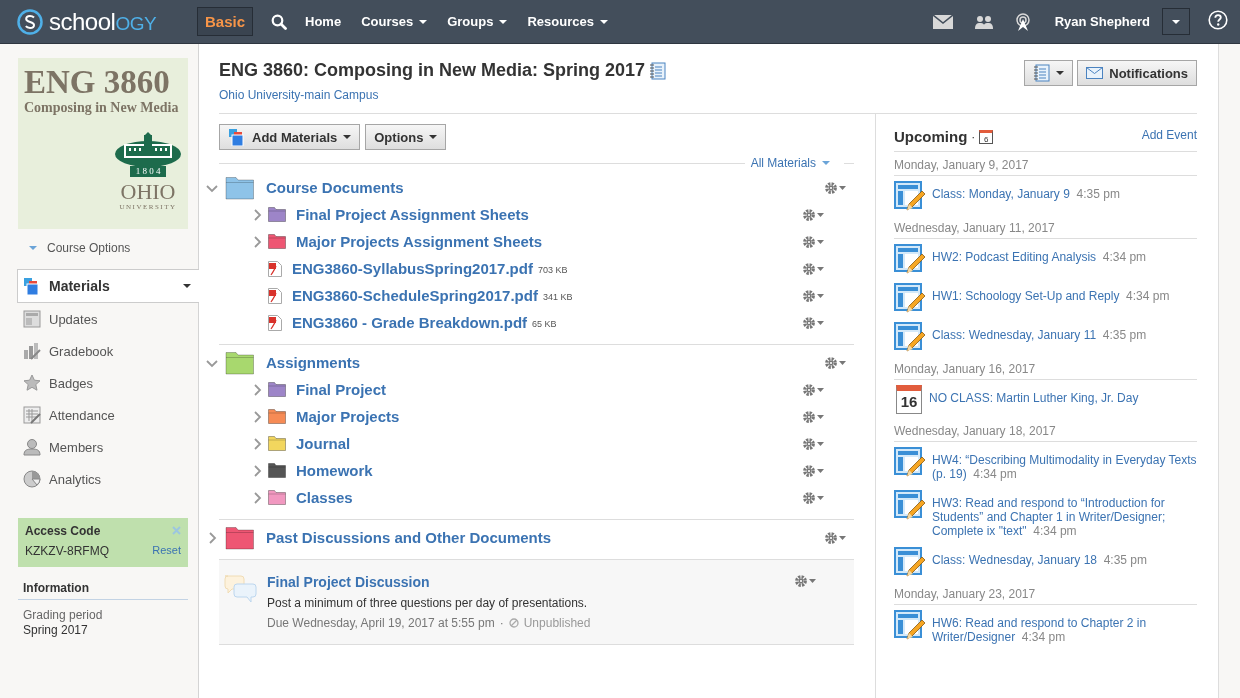 Image resolution: width=1240 pixels, height=698 pixels. What do you see at coordinates (279, 21) in the screenshot?
I see `search-icon` at bounding box center [279, 21].